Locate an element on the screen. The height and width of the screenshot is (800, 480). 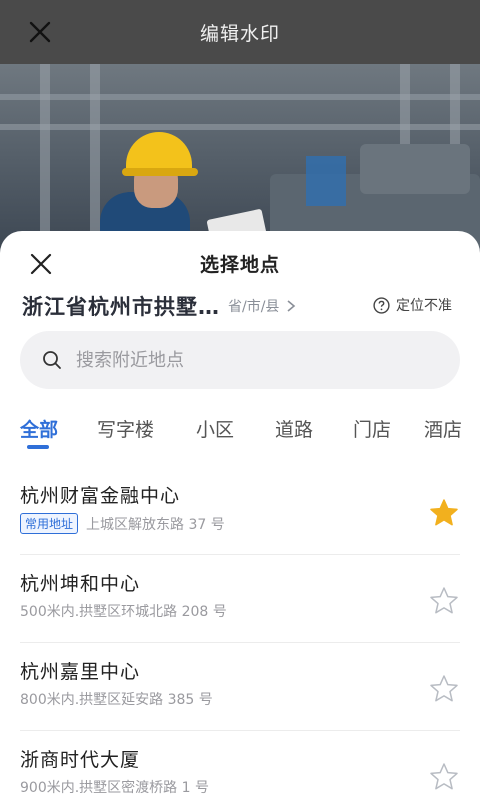
tab-hotel: 酒店 is located at coordinates (443, 428).